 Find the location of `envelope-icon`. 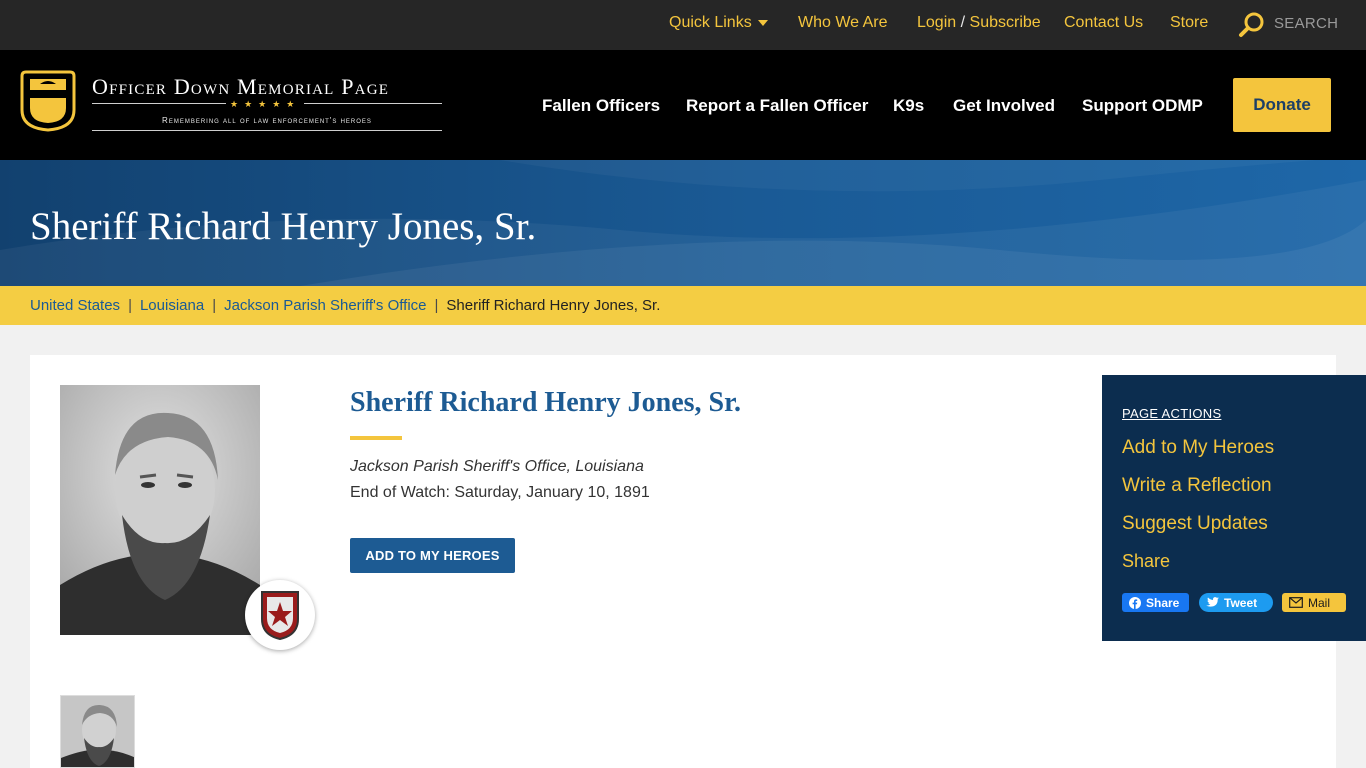

envelope-icon is located at coordinates (1296, 602).